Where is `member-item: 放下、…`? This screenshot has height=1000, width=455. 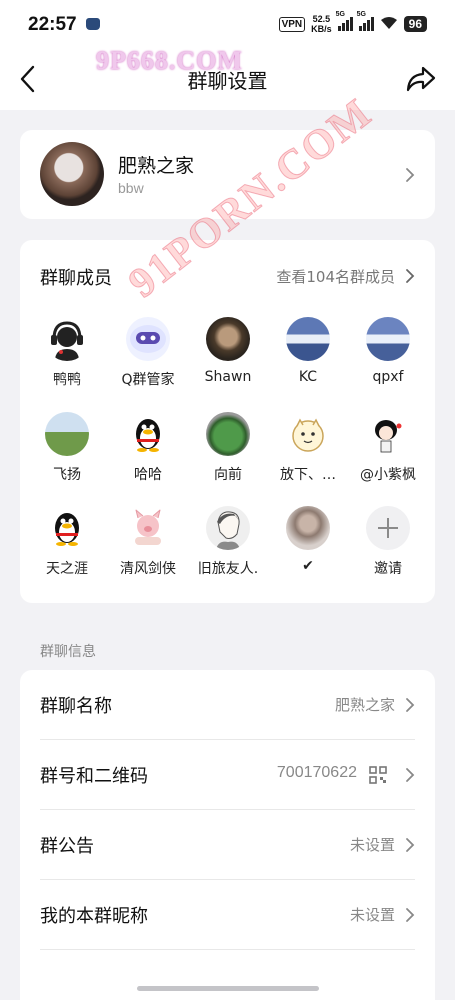
member-item: 放下、… is located at coordinates (308, 448).